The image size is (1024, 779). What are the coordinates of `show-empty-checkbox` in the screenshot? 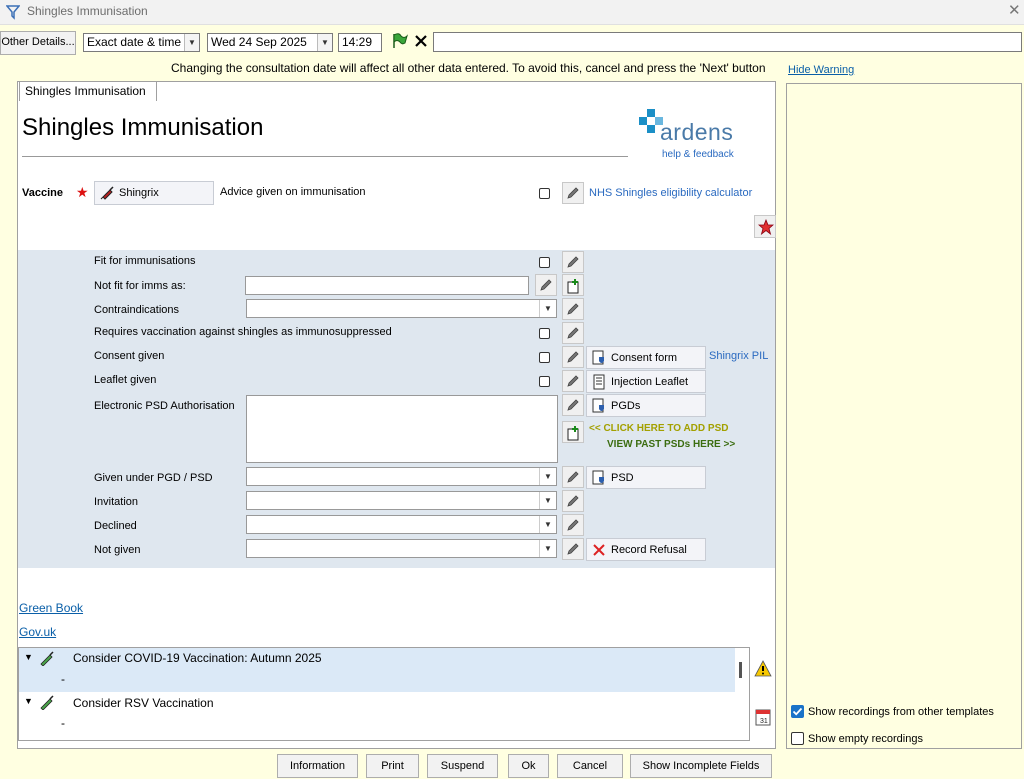 It's located at (797, 738).